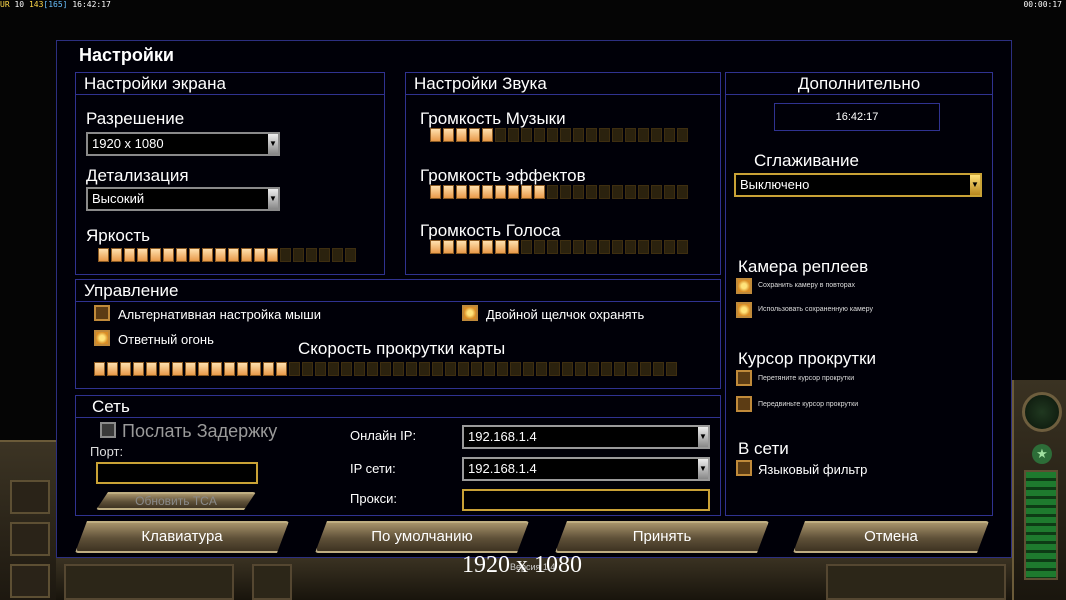 The height and width of the screenshot is (600, 1066). Describe the element at coordinates (744, 378) in the screenshot. I see `drag-cursor-checkbox` at that location.